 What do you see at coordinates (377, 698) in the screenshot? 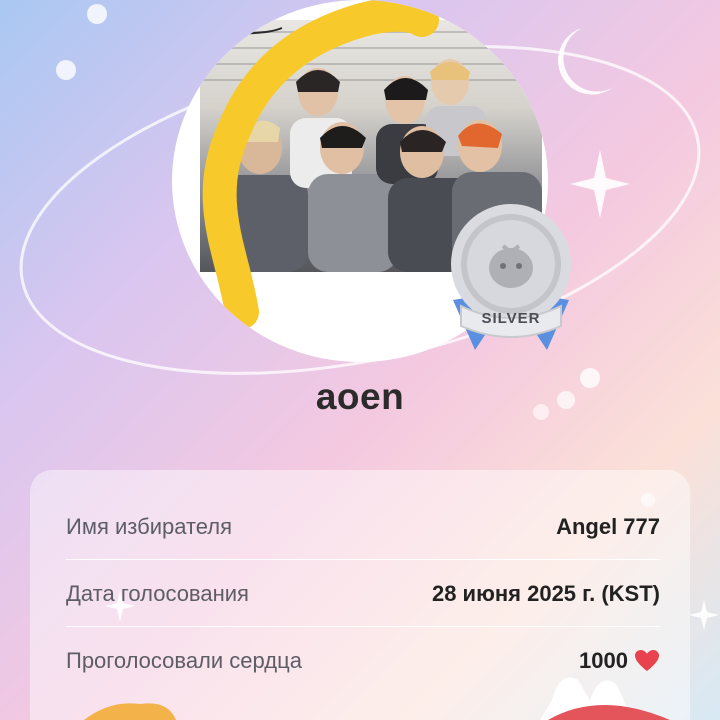
I see `bottom-decoration` at bounding box center [377, 698].